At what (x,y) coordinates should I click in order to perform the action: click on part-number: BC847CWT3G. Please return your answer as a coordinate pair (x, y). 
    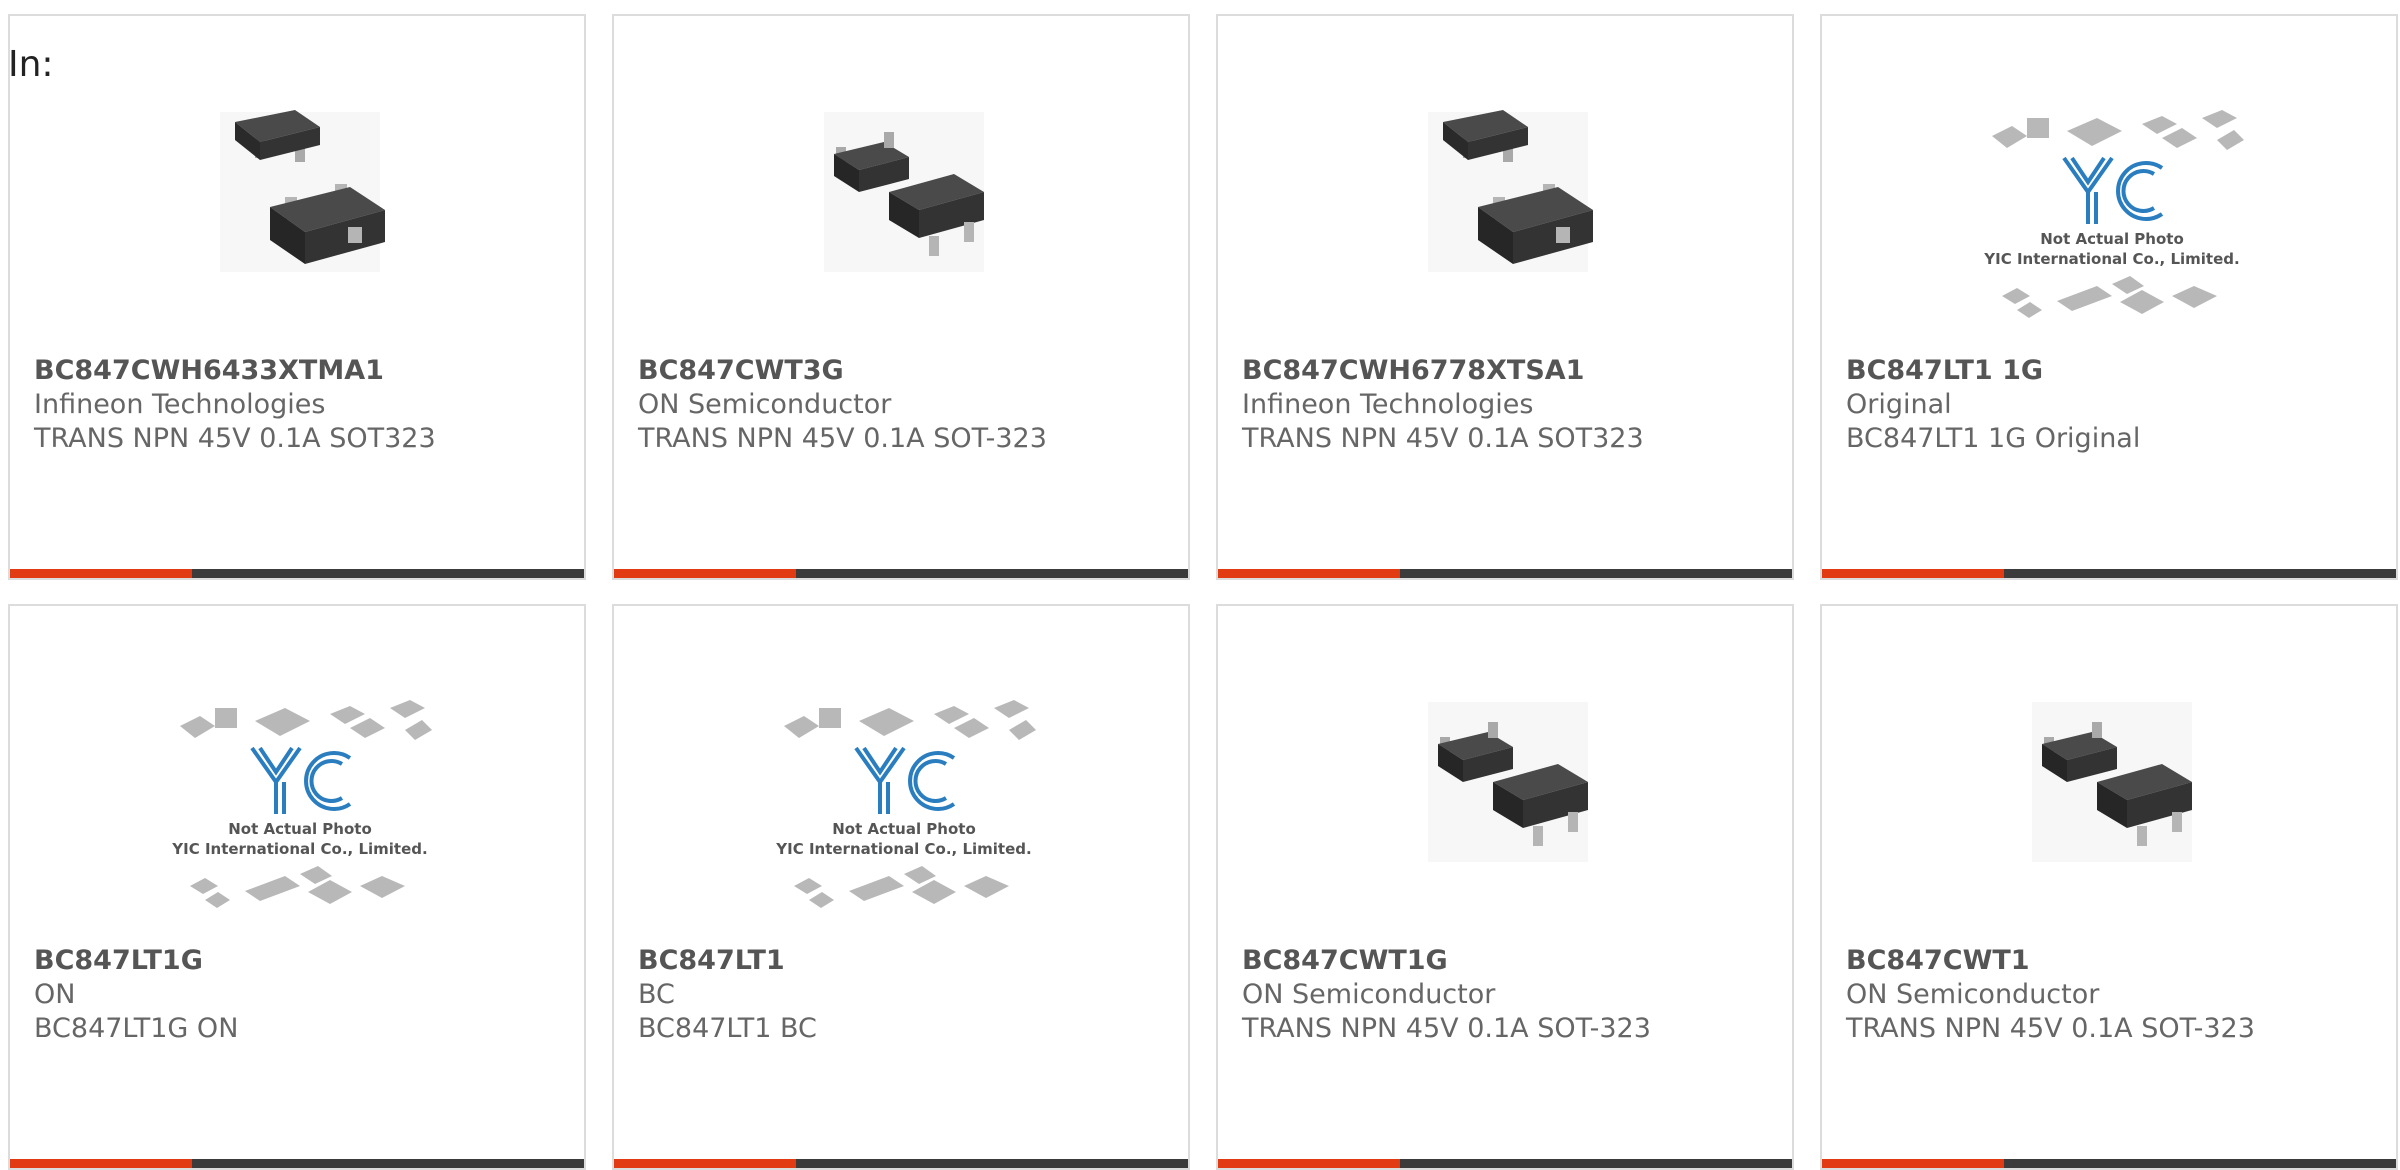
    Looking at the image, I should click on (905, 371).